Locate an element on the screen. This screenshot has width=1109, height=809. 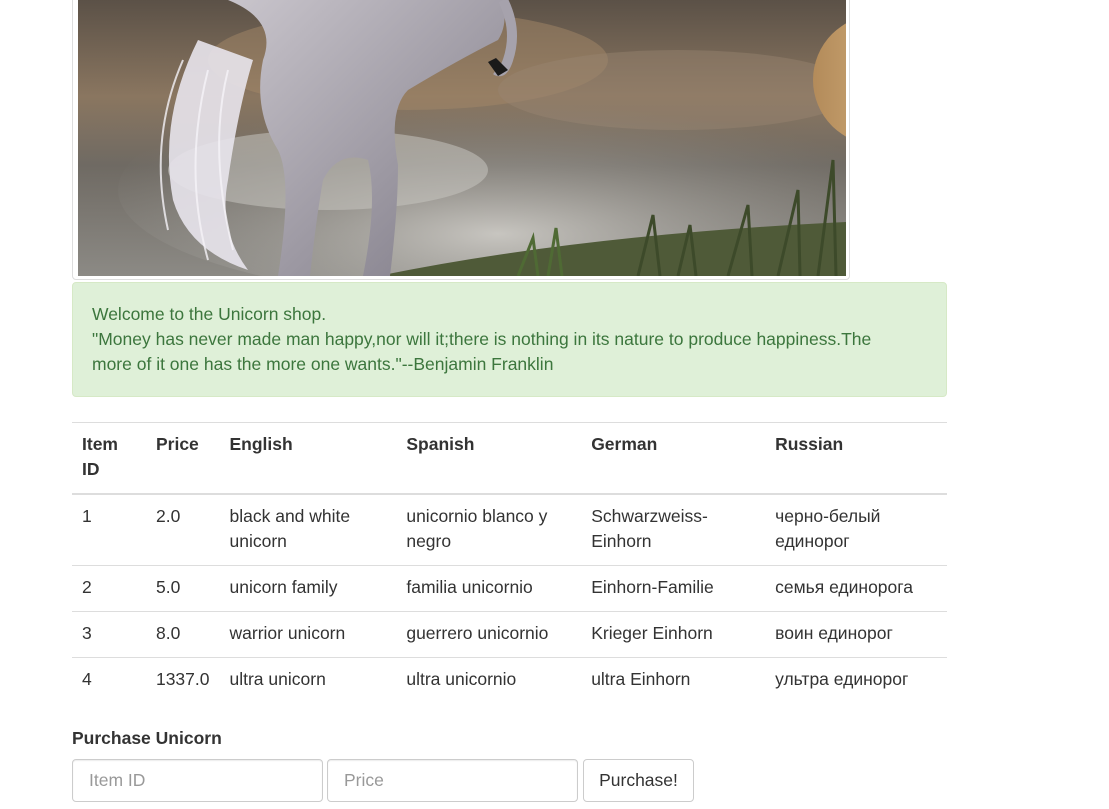
header-price: Price is located at coordinates (182, 458).